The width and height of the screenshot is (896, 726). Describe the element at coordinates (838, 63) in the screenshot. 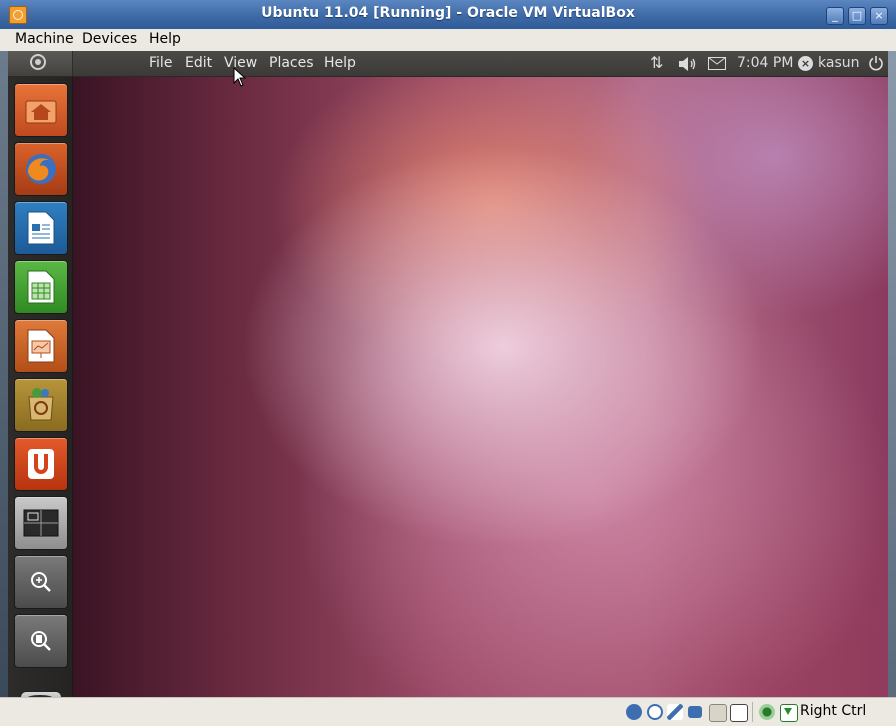

I see `user-name: kasun` at that location.